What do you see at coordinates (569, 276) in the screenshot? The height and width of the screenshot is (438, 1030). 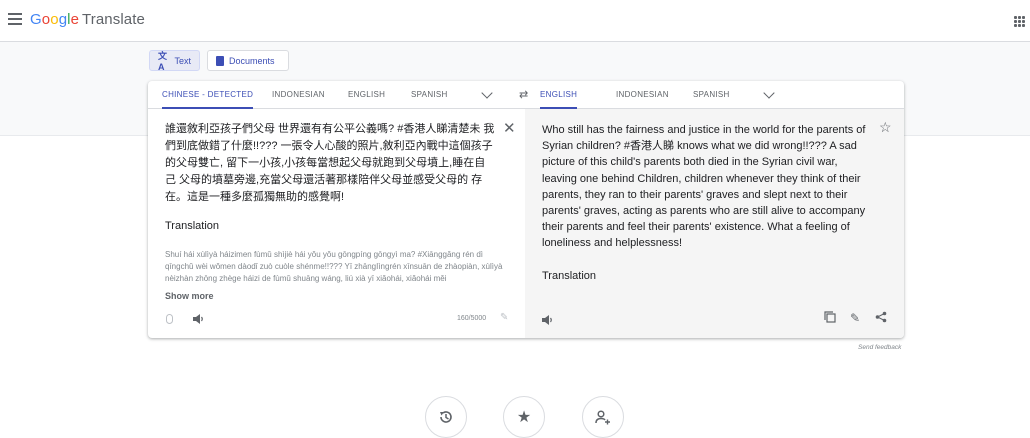 I see `target-translation-label: Translation` at bounding box center [569, 276].